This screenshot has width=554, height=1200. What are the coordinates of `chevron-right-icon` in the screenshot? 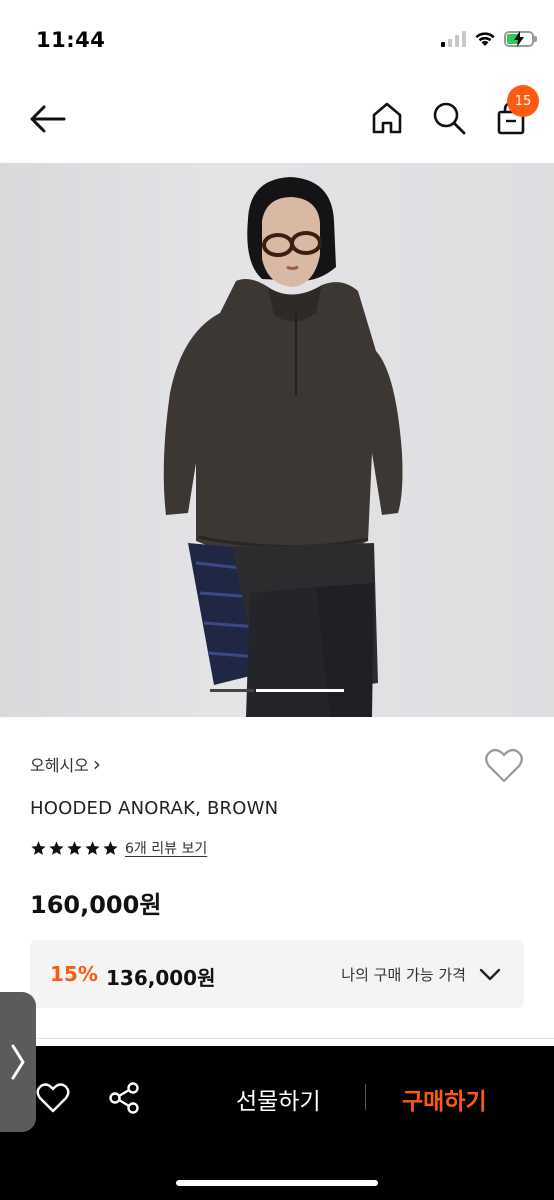 It's located at (18, 1062).